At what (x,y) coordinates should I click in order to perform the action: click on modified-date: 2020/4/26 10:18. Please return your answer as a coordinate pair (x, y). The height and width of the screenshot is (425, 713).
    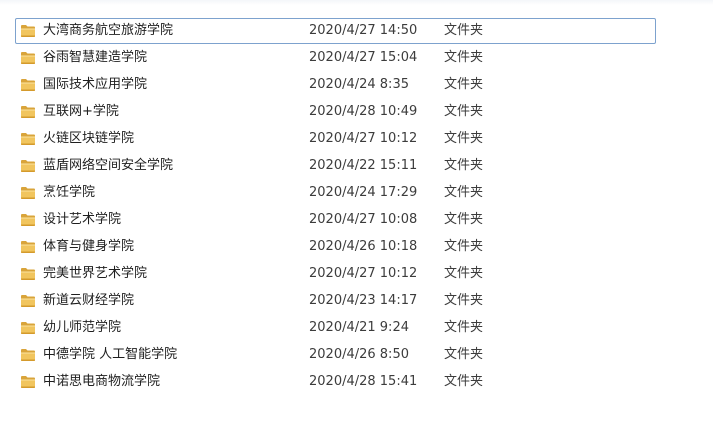
    Looking at the image, I should click on (363, 246).